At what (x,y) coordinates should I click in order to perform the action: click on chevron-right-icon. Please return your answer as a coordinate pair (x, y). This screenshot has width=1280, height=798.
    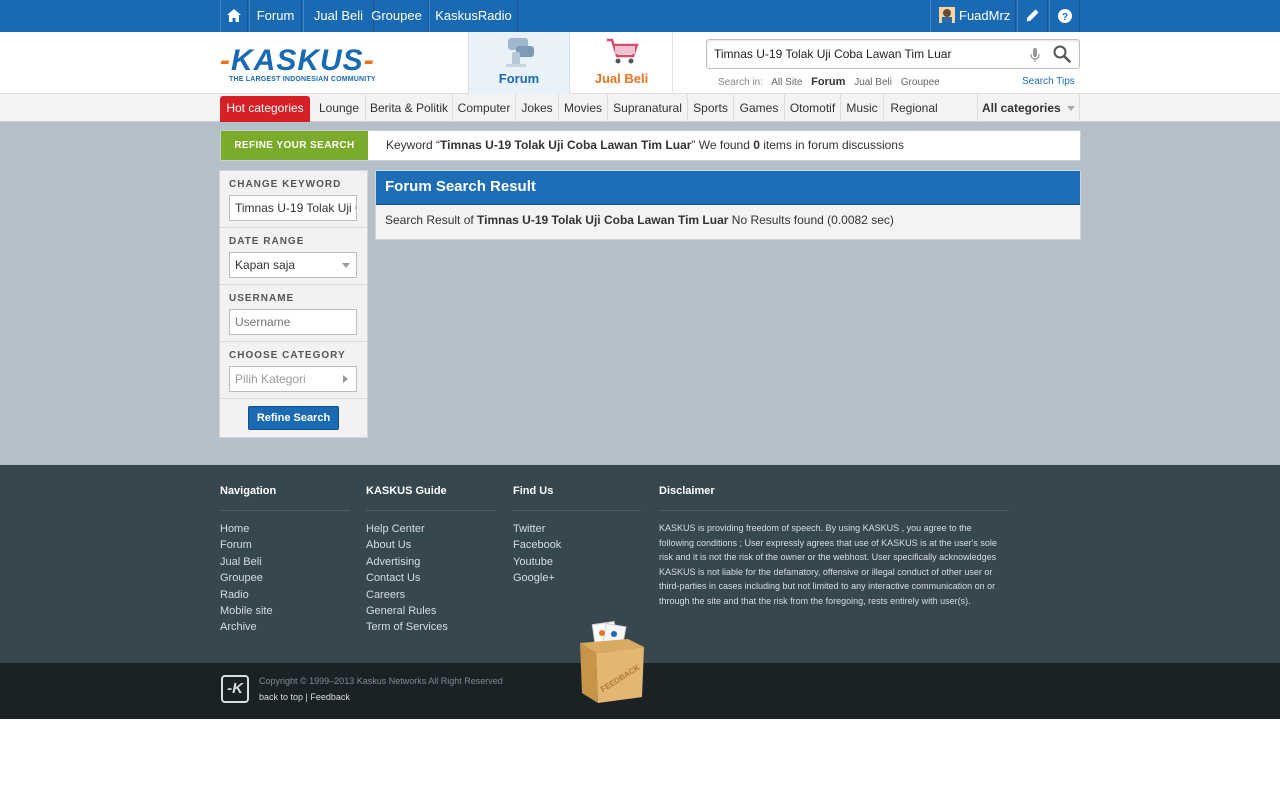
    Looking at the image, I should click on (345, 379).